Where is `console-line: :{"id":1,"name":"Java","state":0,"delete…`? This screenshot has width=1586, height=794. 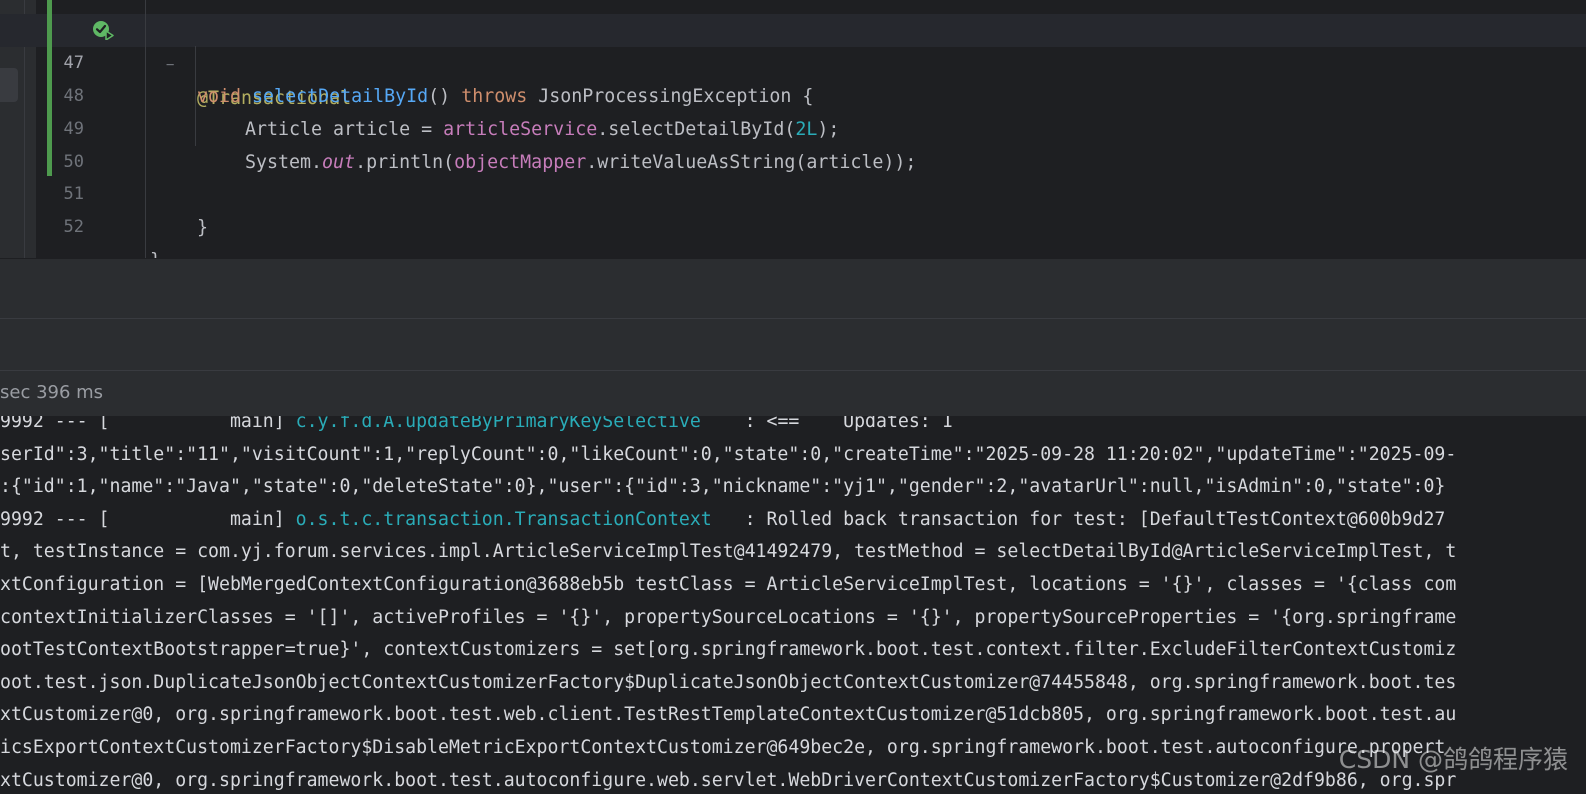 console-line: :{"id":1,"name":"Java","state":0,"delete… is located at coordinates (722, 487).